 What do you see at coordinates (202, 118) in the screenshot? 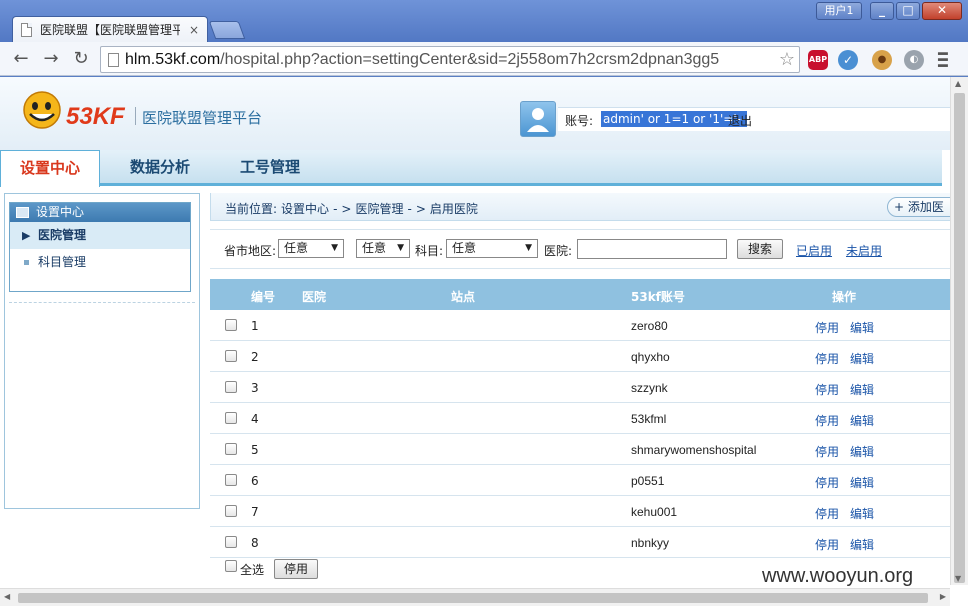
I see `platform-title: 医院联盟管理平台` at bounding box center [202, 118].